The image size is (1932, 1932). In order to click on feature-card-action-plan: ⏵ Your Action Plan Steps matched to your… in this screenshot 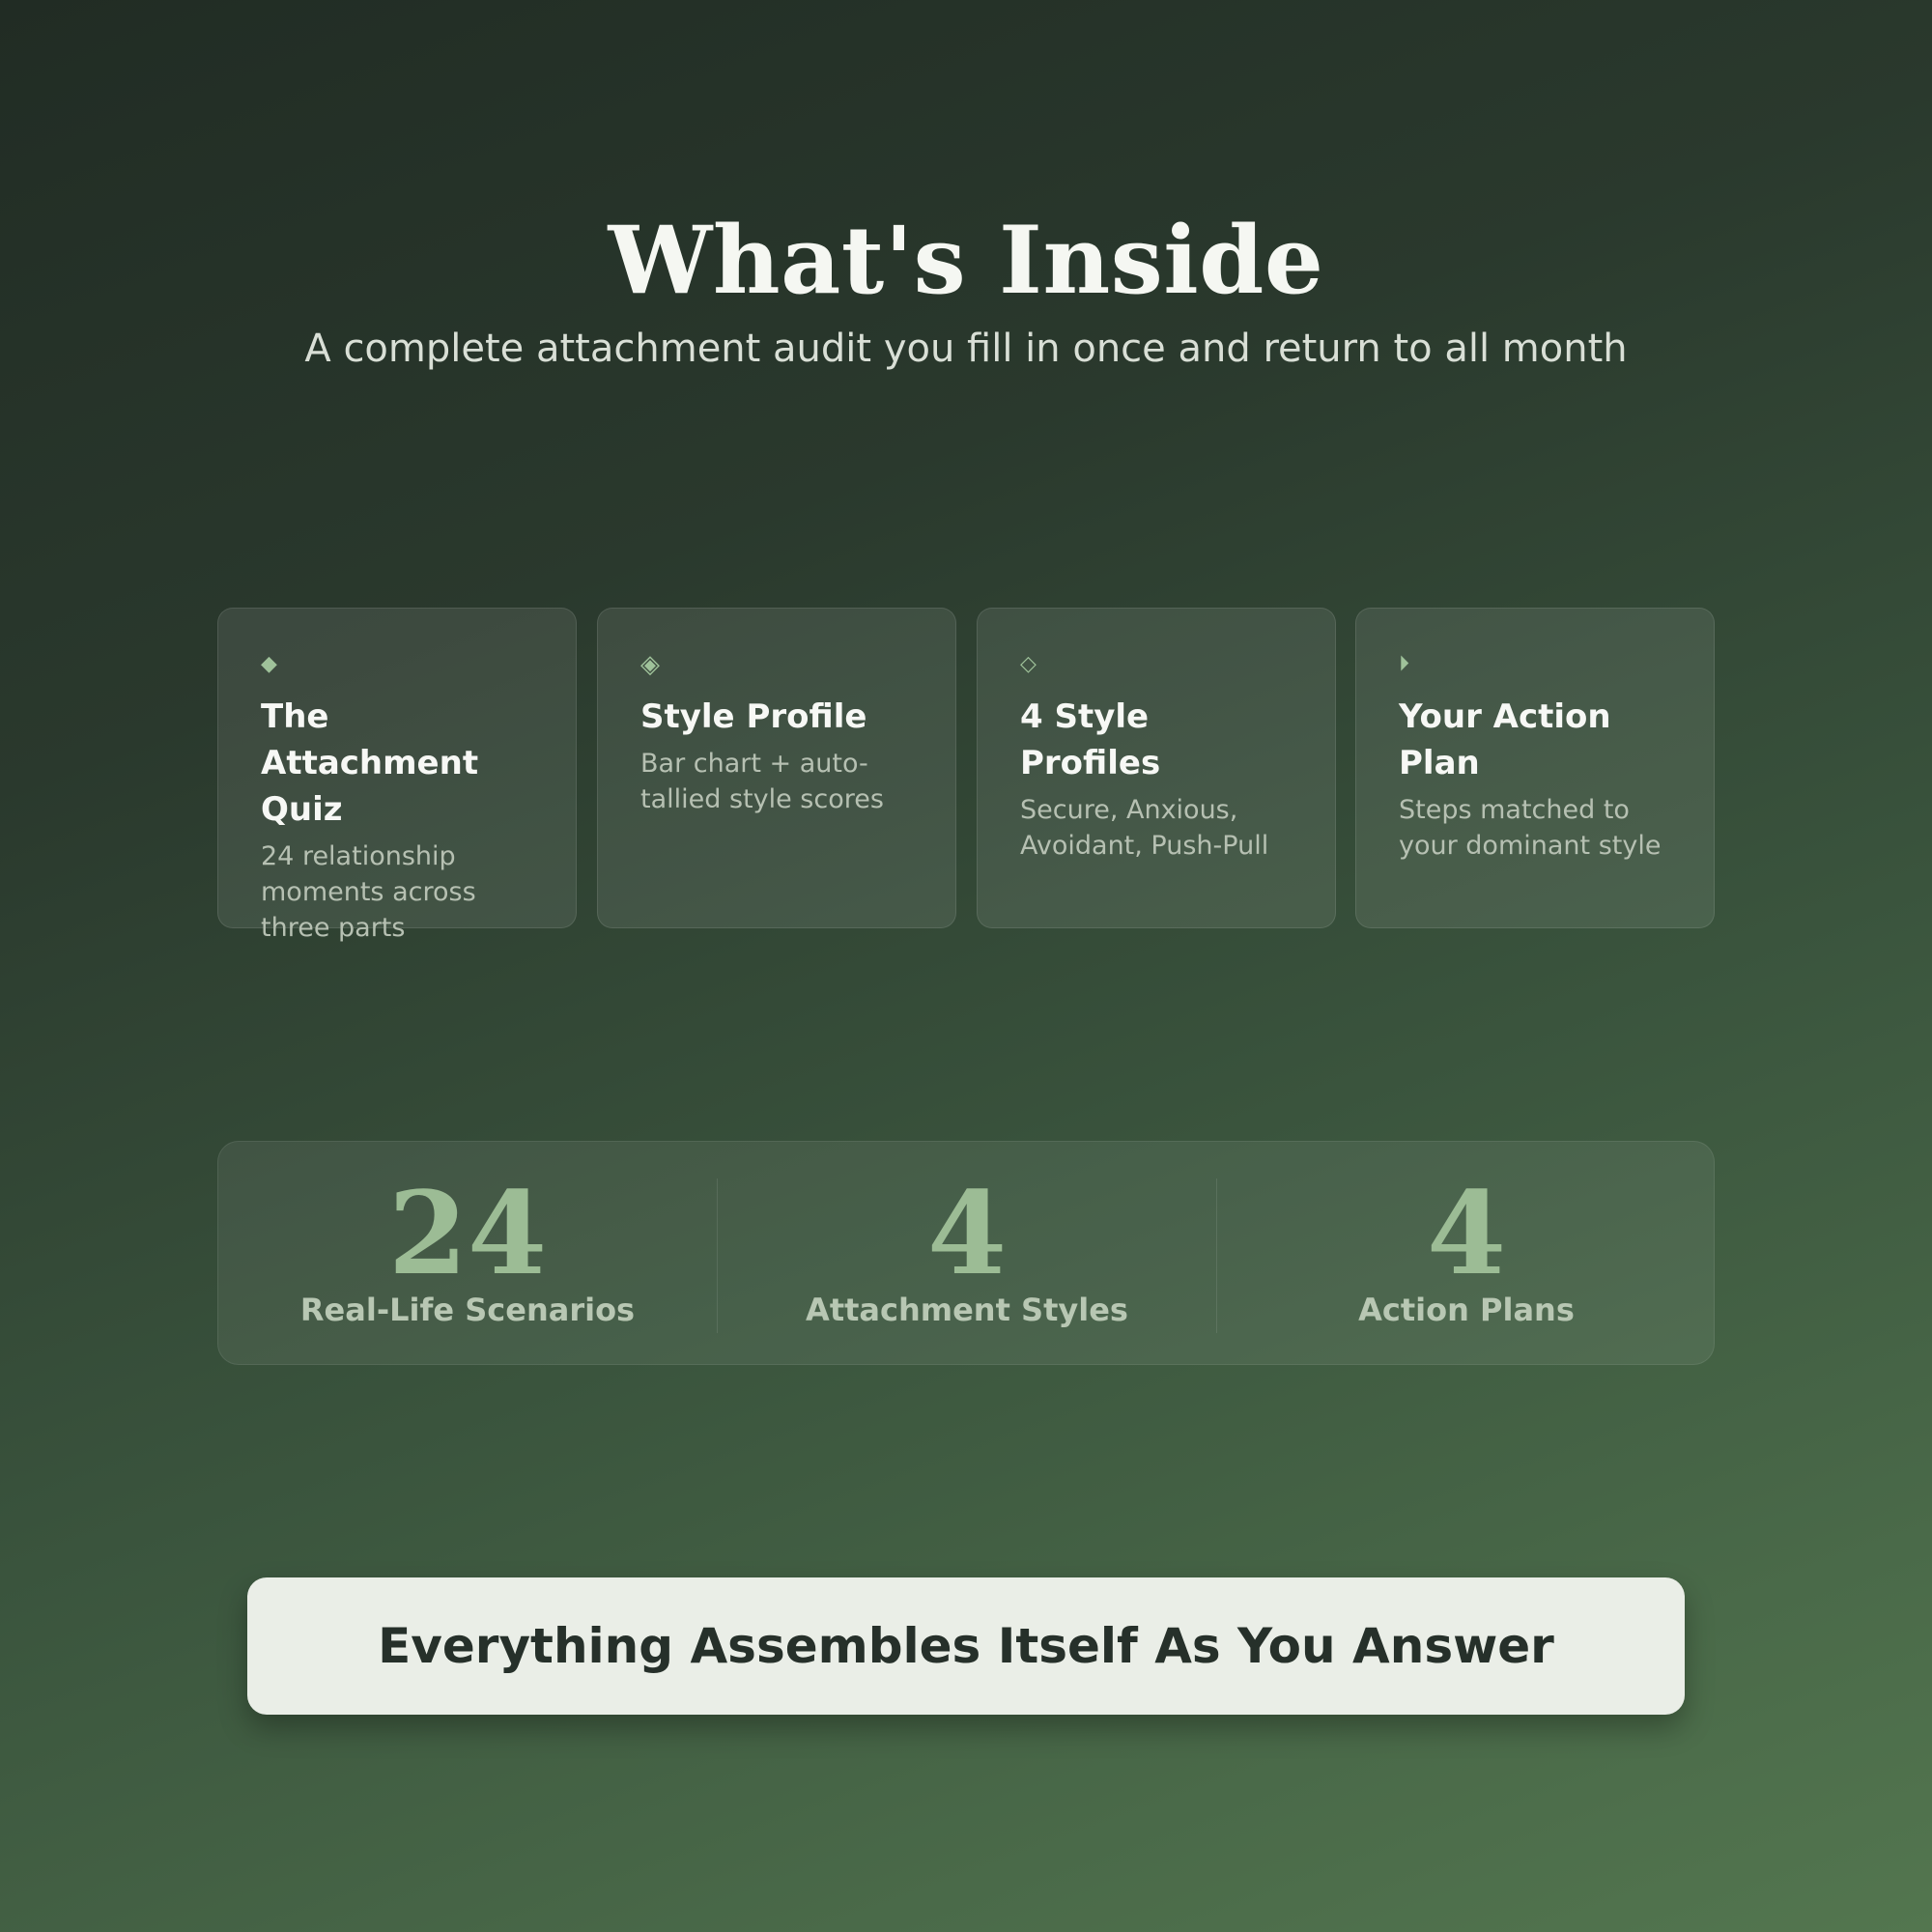, I will do `click(1535, 768)`.